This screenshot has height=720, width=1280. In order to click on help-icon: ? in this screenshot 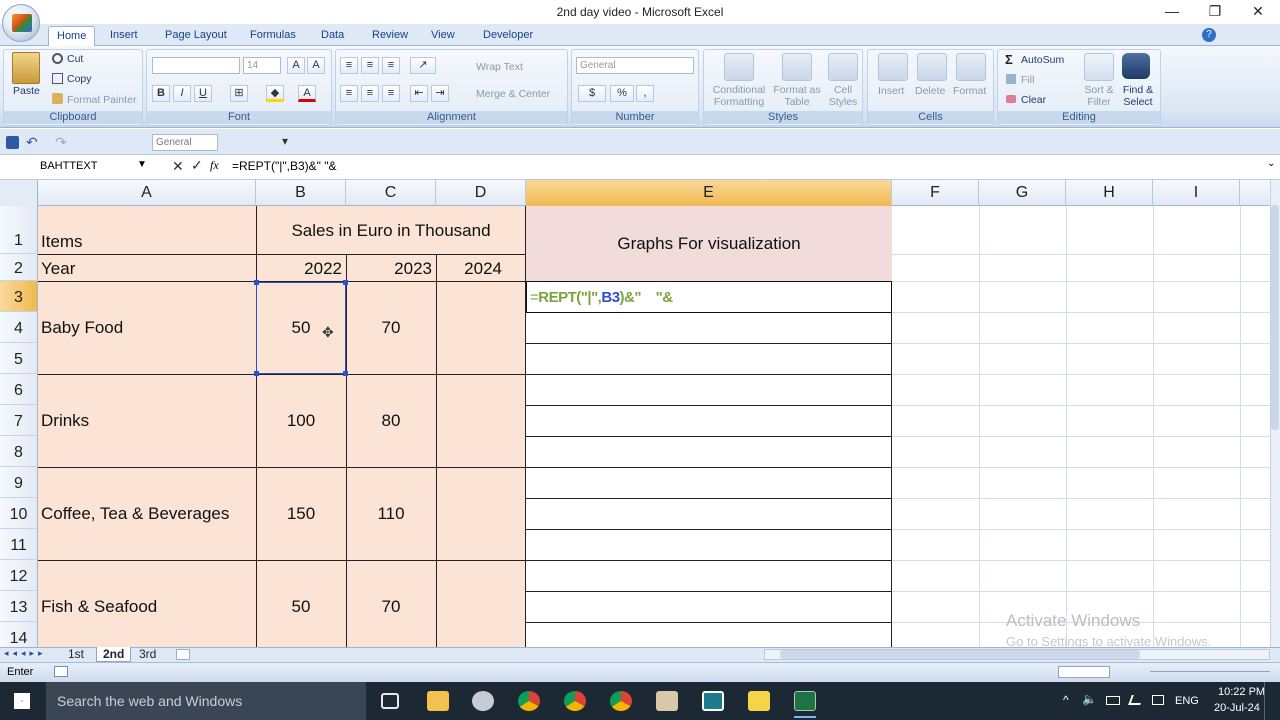, I will do `click(1209, 35)`.